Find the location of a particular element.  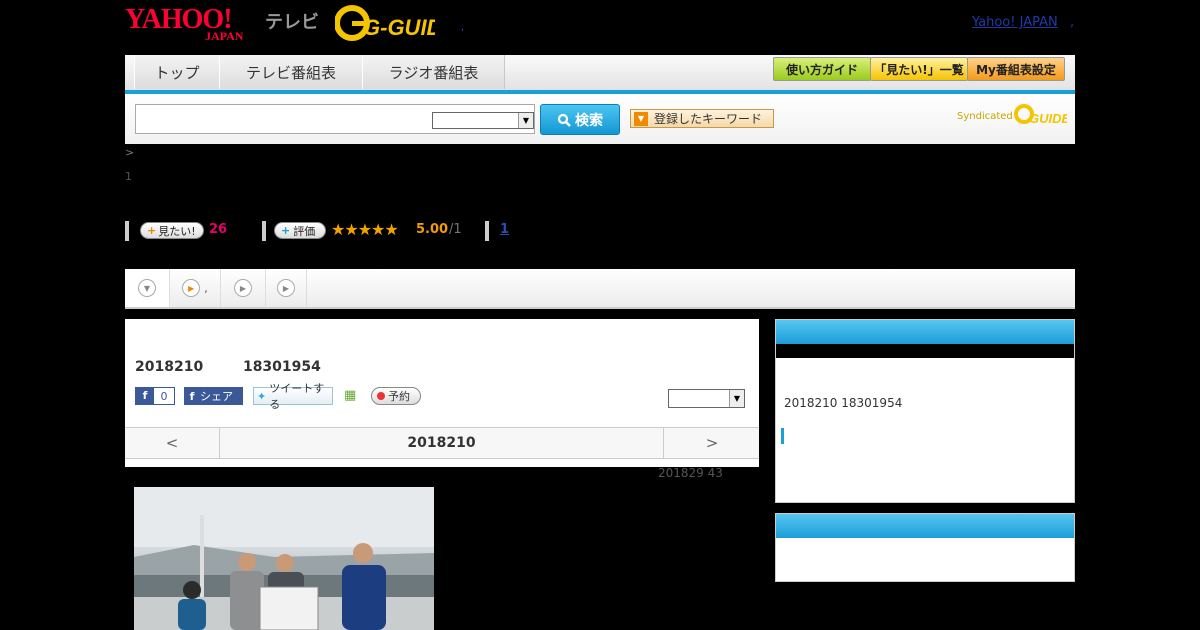

facebook-share-button: f シェア is located at coordinates (213, 396).